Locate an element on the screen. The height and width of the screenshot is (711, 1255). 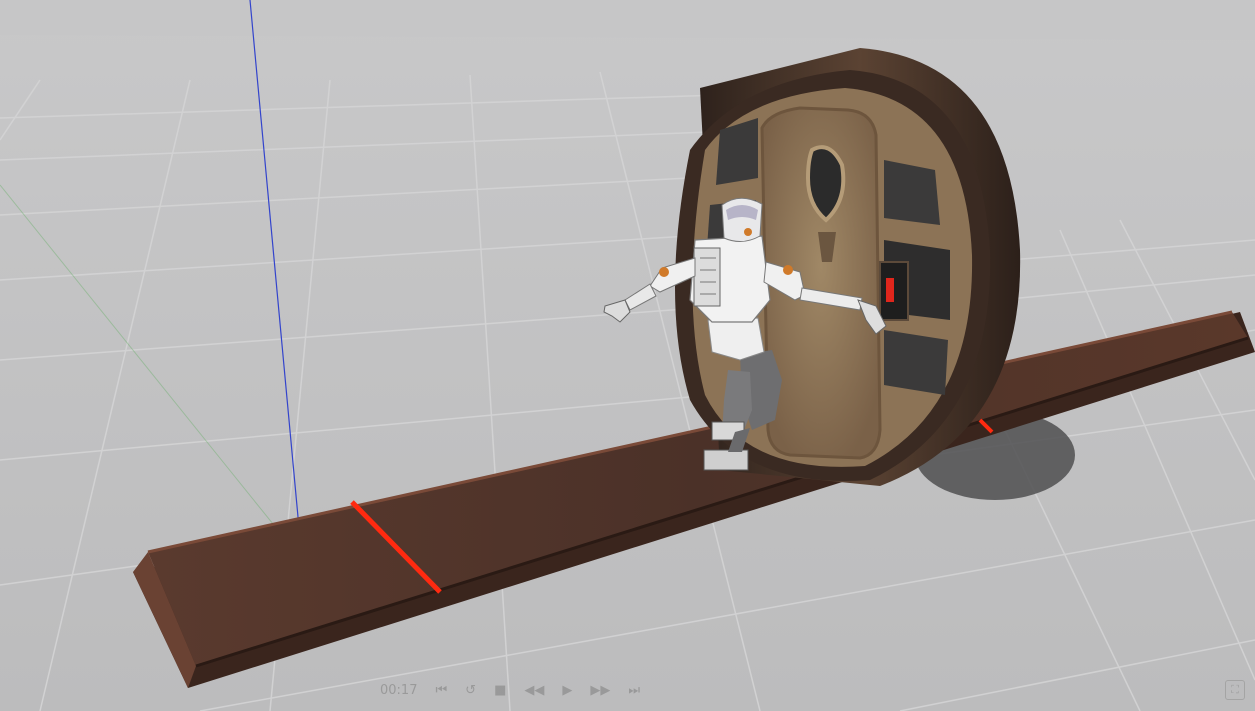
fullscreen-icon: ⛶ is located at coordinates (1235, 690).